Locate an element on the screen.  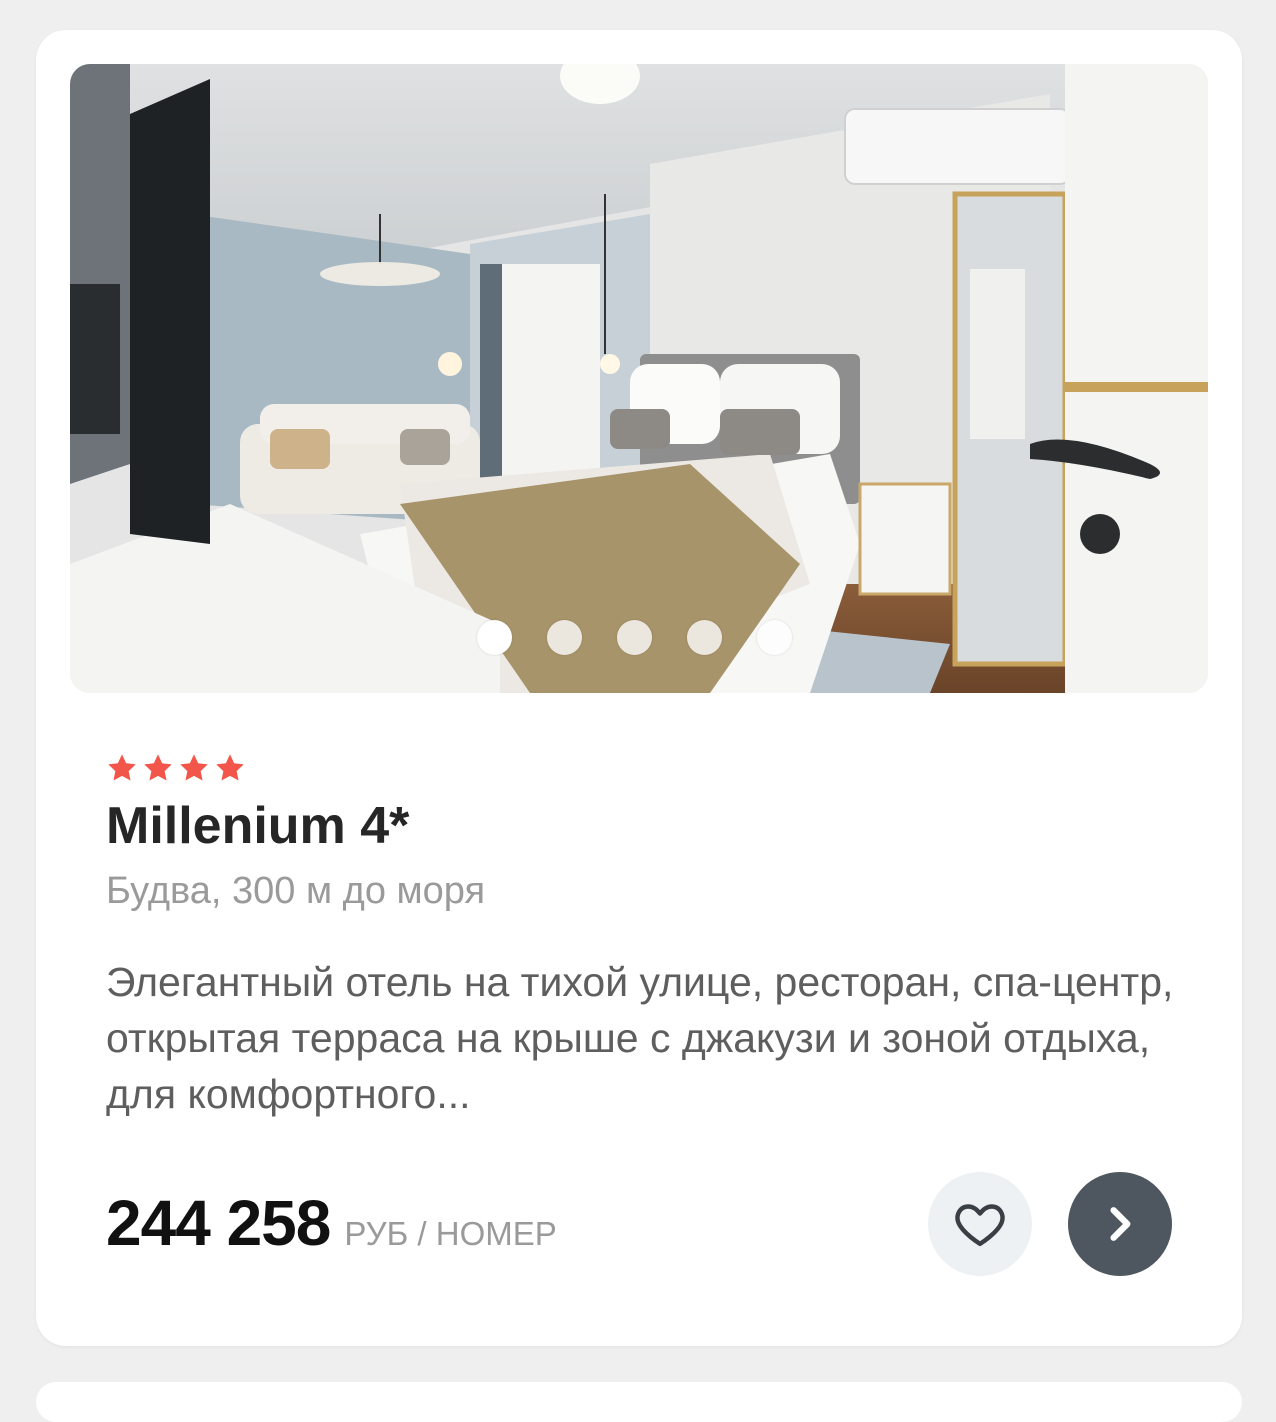
price-amount: 244 258 is located at coordinates (218, 1223).